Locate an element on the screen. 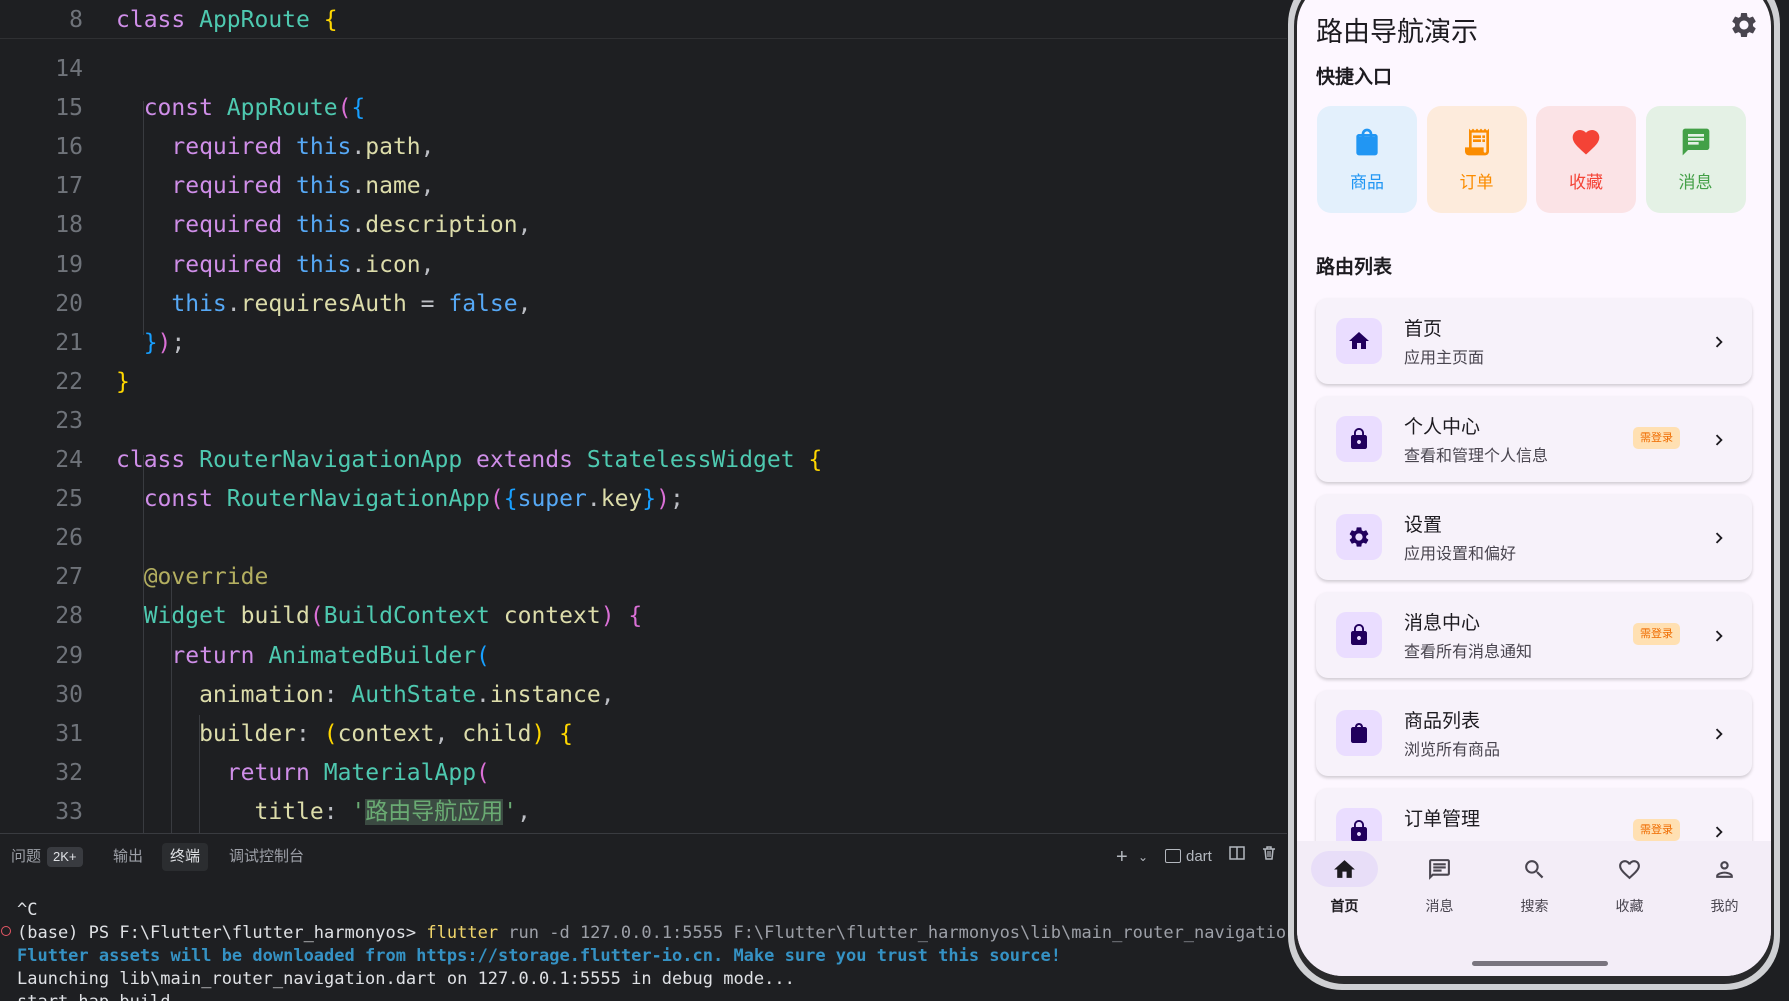  route-subtitle: 应用设置和偏好 is located at coordinates (1460, 554).